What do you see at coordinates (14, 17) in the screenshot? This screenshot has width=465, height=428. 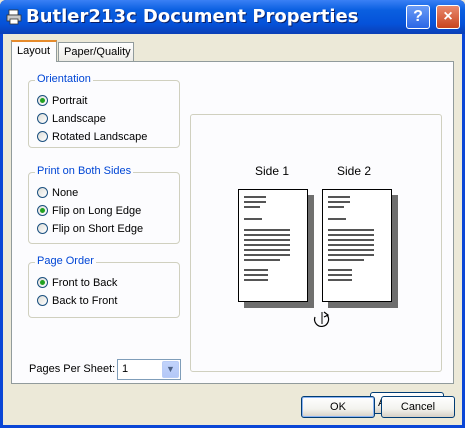 I see `printer-icon` at bounding box center [14, 17].